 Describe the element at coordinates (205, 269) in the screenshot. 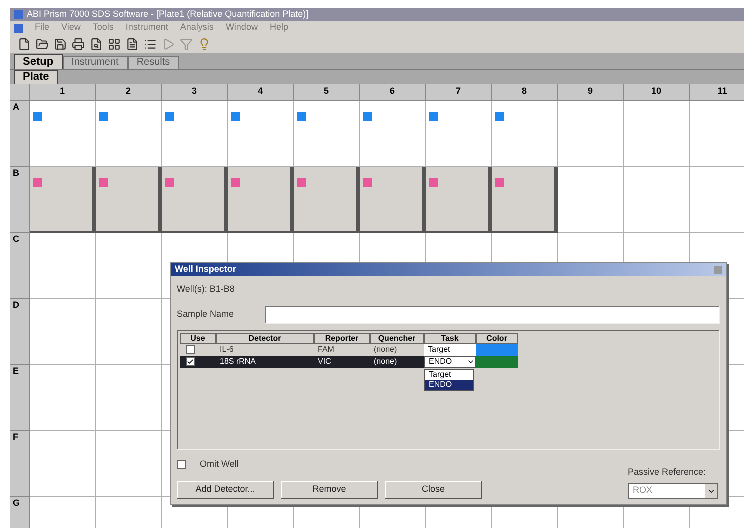

I see `dialog-title: Well Inspector` at that location.